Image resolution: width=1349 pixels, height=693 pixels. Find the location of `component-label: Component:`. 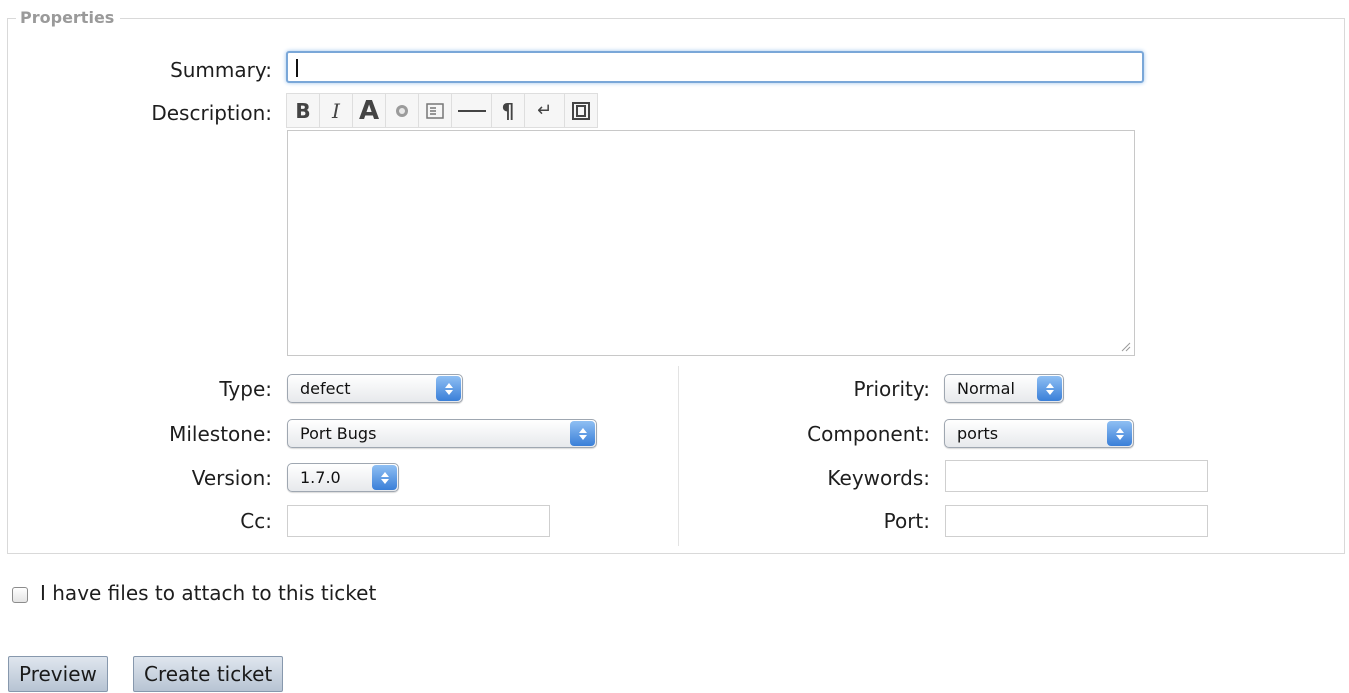

component-label: Component: is located at coordinates (868, 434).